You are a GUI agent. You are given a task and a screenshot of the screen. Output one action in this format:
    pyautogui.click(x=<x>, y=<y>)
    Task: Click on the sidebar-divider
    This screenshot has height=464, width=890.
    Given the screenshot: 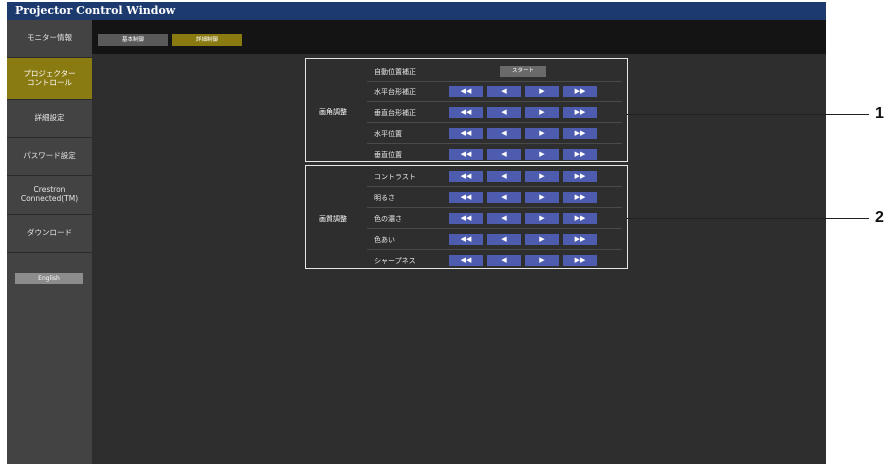 What is the action you would take?
    pyautogui.click(x=49, y=252)
    